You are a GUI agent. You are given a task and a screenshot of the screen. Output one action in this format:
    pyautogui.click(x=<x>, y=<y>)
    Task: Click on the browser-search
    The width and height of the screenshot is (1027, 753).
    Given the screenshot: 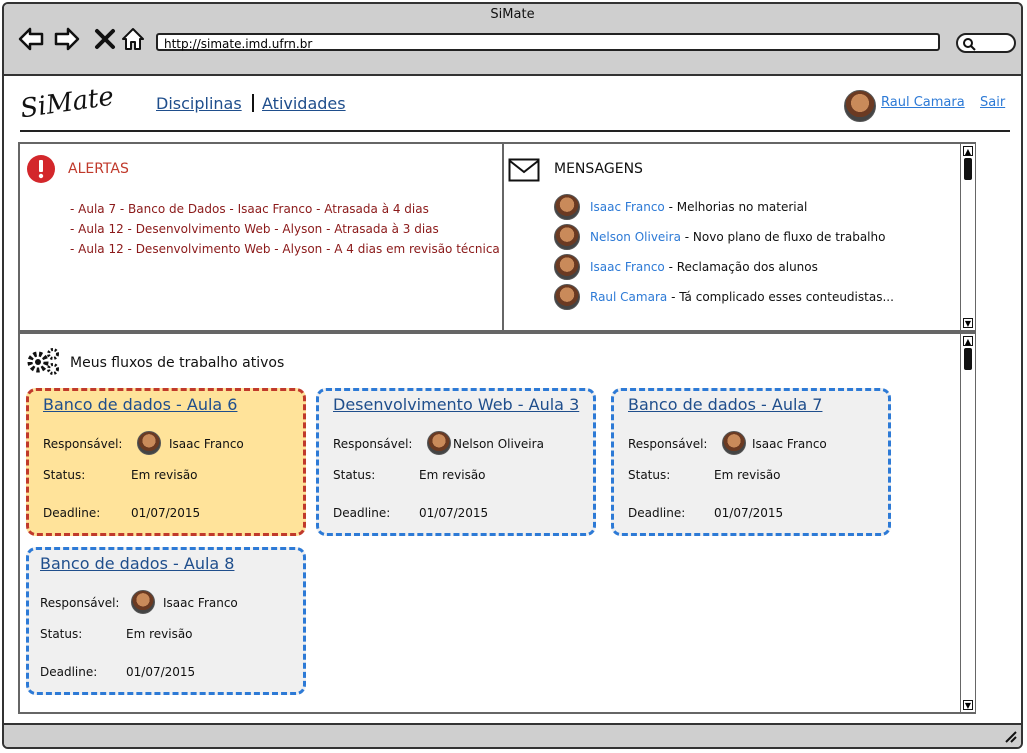 What is the action you would take?
    pyautogui.click(x=986, y=43)
    